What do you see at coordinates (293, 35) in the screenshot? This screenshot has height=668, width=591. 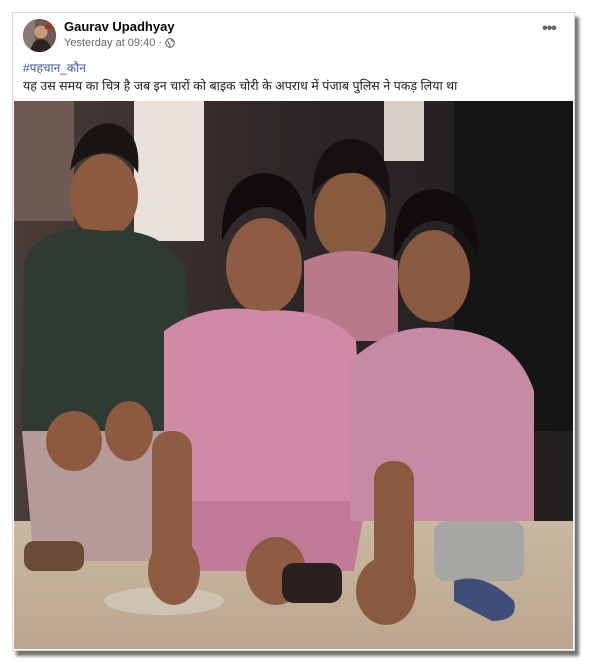 I see `post-header: Gaurav Upadhyay Yesterday at 09:40 · •••` at bounding box center [293, 35].